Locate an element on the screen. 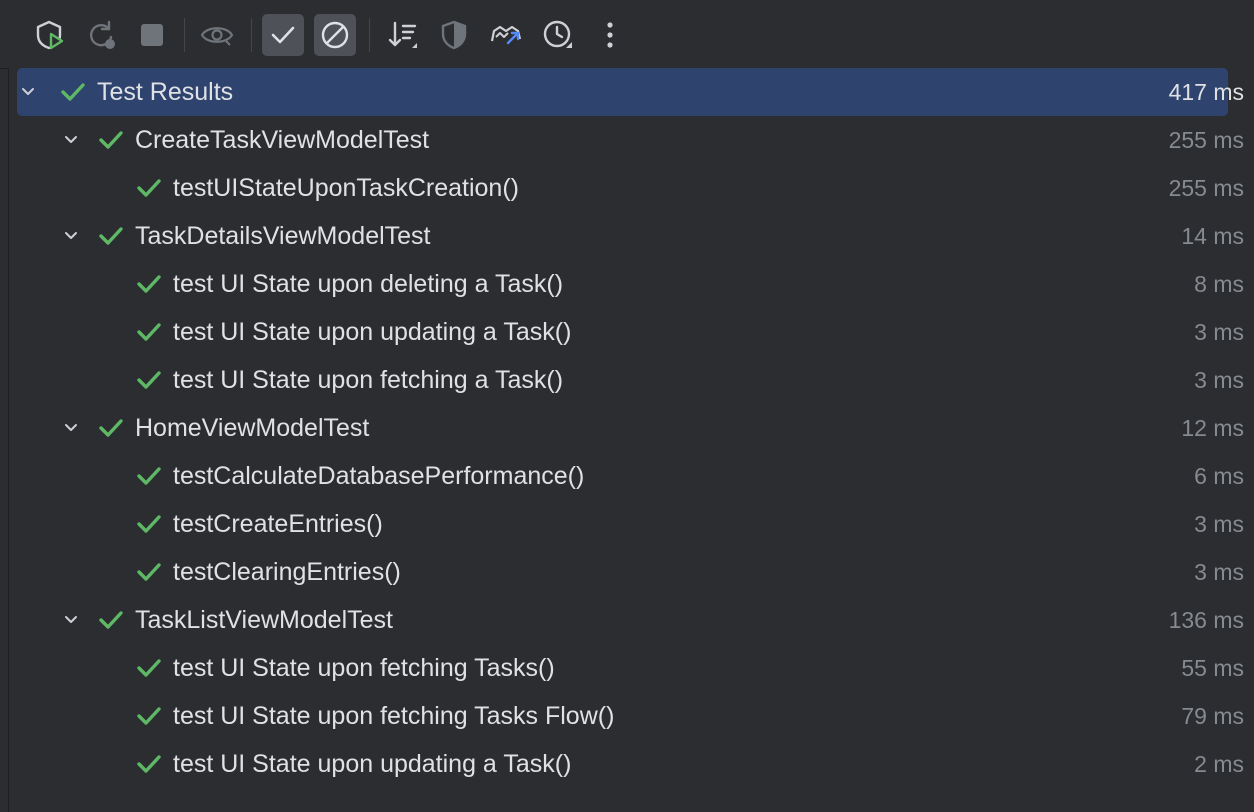  rerun-tests-button is located at coordinates (49, 35).